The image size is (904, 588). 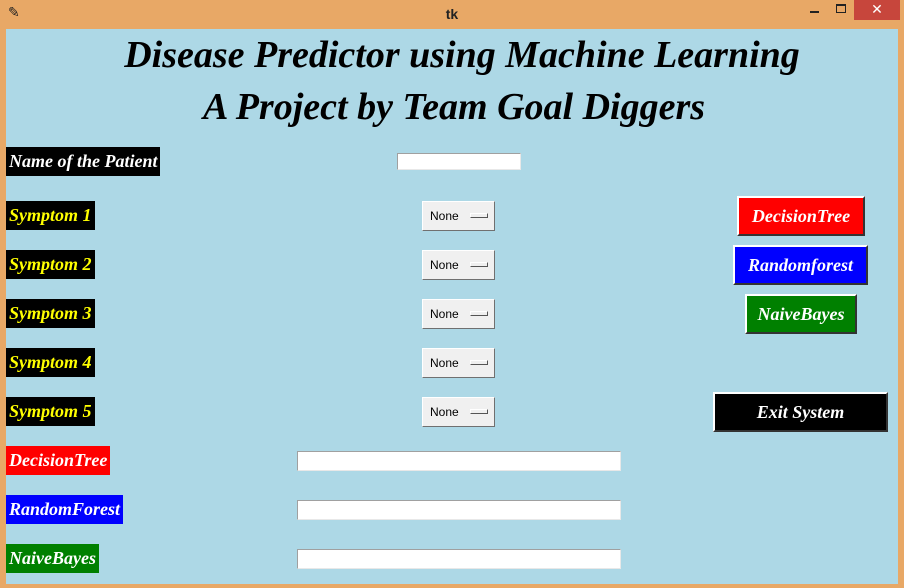 I want to click on decision-tree-button: DecisionTree, so click(x=801, y=216).